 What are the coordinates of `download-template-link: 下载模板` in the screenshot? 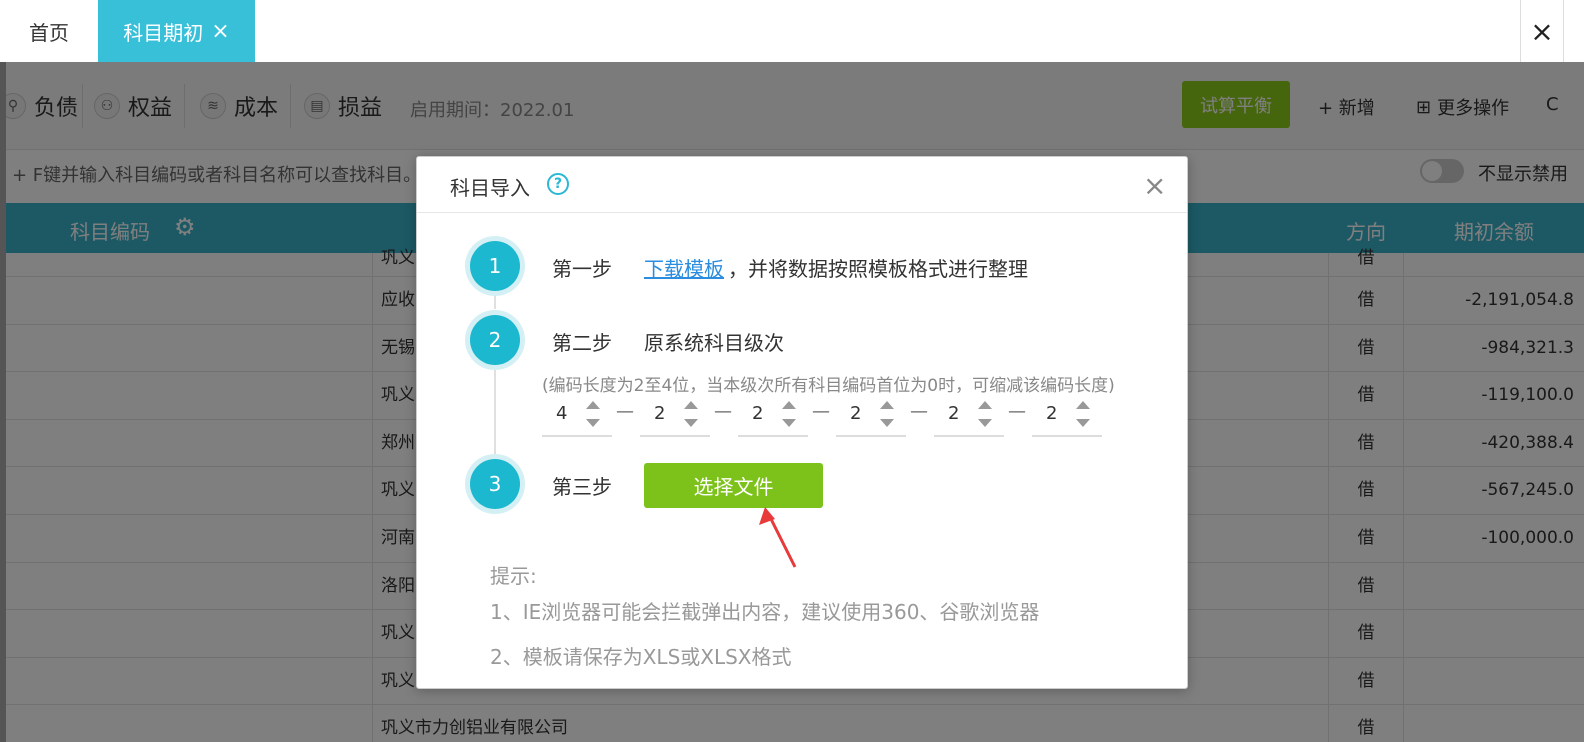 It's located at (684, 267).